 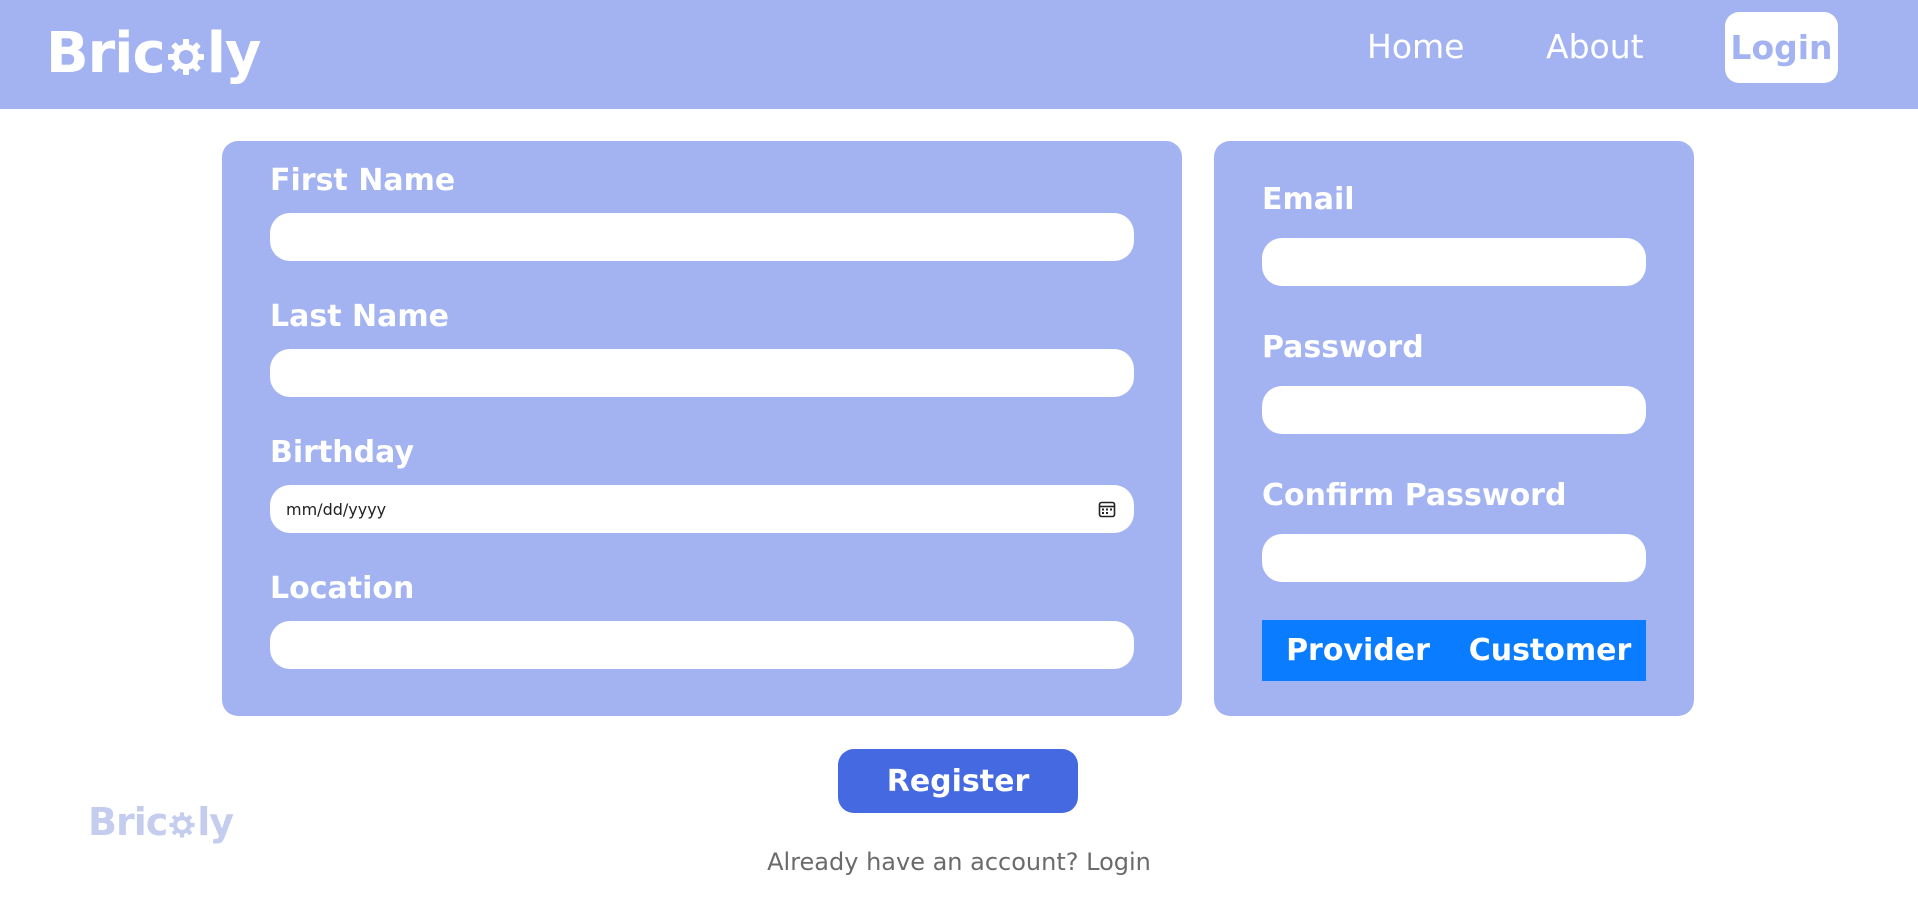 I want to click on brand-logo: Bric ly, so click(x=154, y=53).